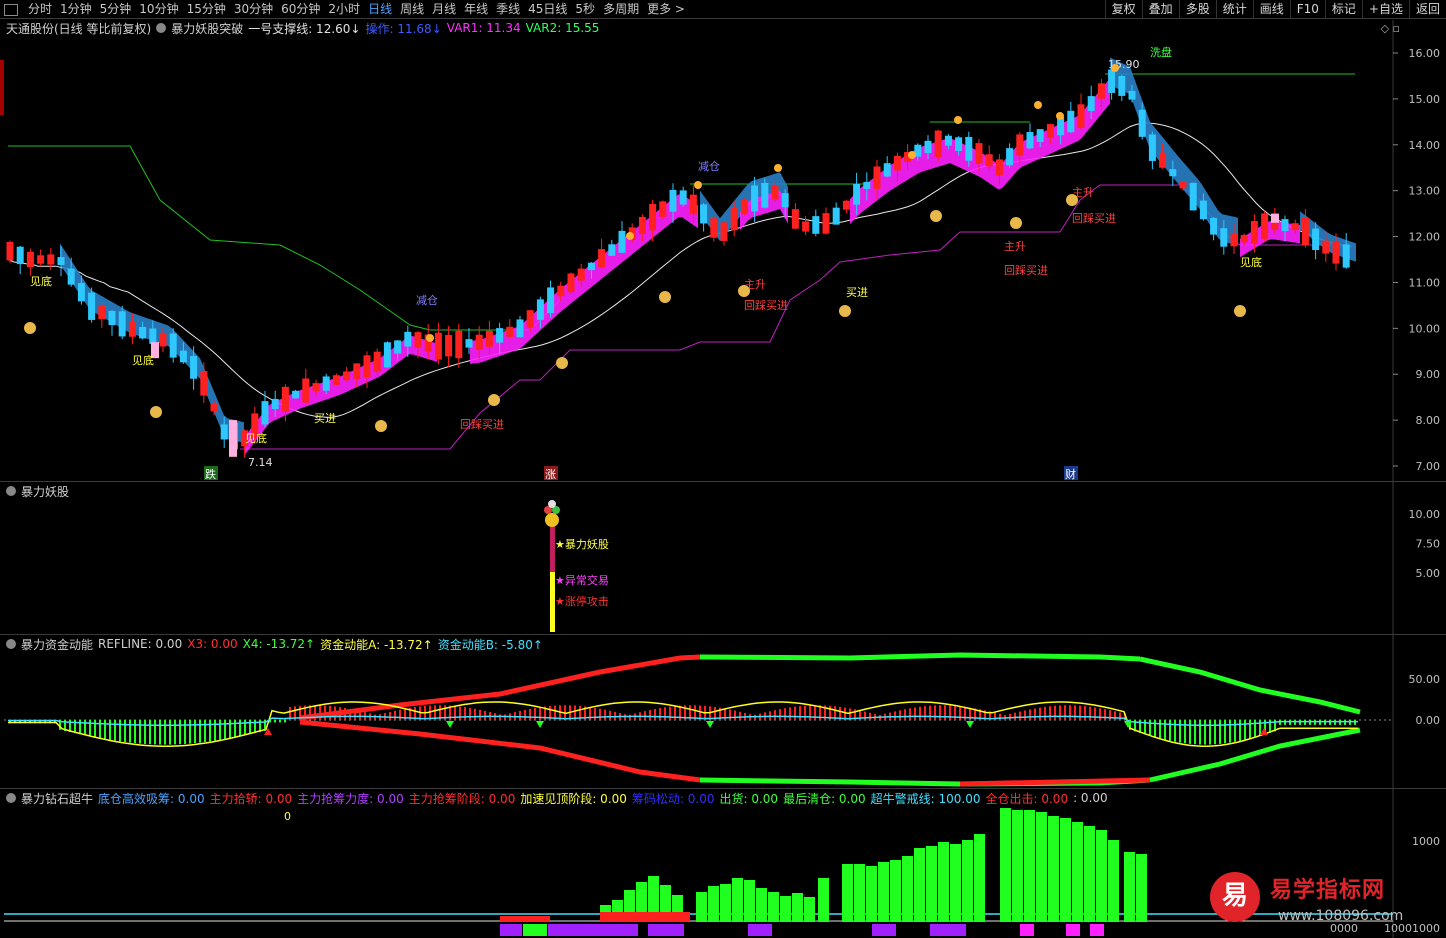  Describe the element at coordinates (1425, 282) in the screenshot. I see `price-axis-label: 11.00` at that location.